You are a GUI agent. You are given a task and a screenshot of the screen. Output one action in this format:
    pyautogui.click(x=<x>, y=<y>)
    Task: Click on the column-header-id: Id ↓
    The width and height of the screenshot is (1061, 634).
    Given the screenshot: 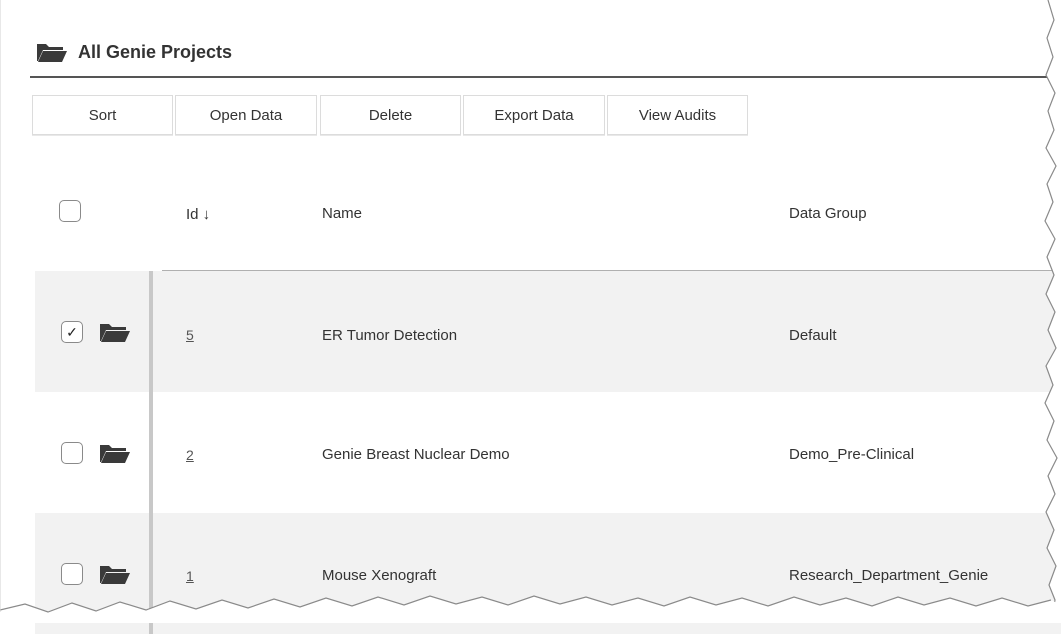 What is the action you would take?
    pyautogui.click(x=198, y=214)
    